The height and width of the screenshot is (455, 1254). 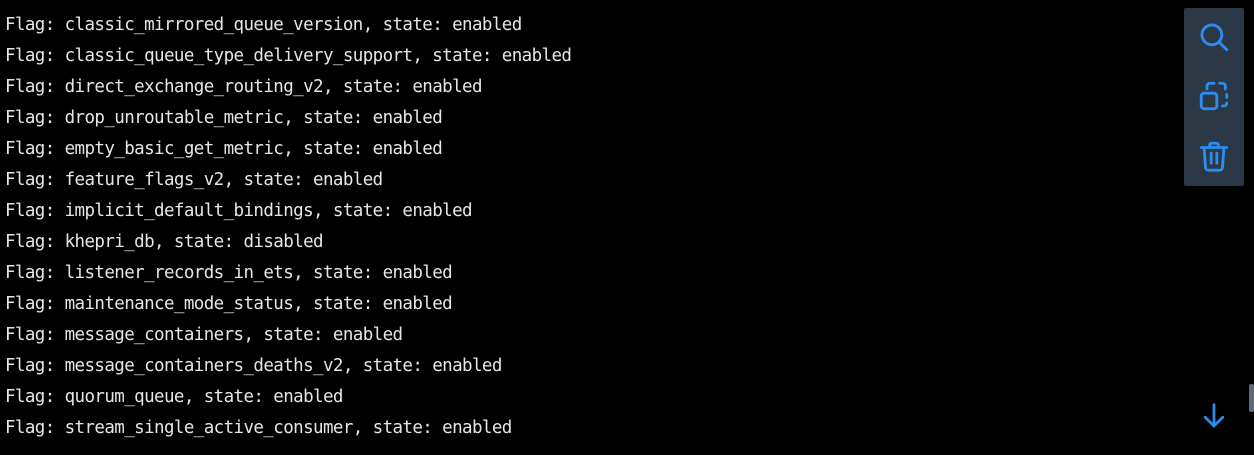 What do you see at coordinates (174, 397) in the screenshot?
I see `log-line: Flag: quorum_queue, state: enabled` at bounding box center [174, 397].